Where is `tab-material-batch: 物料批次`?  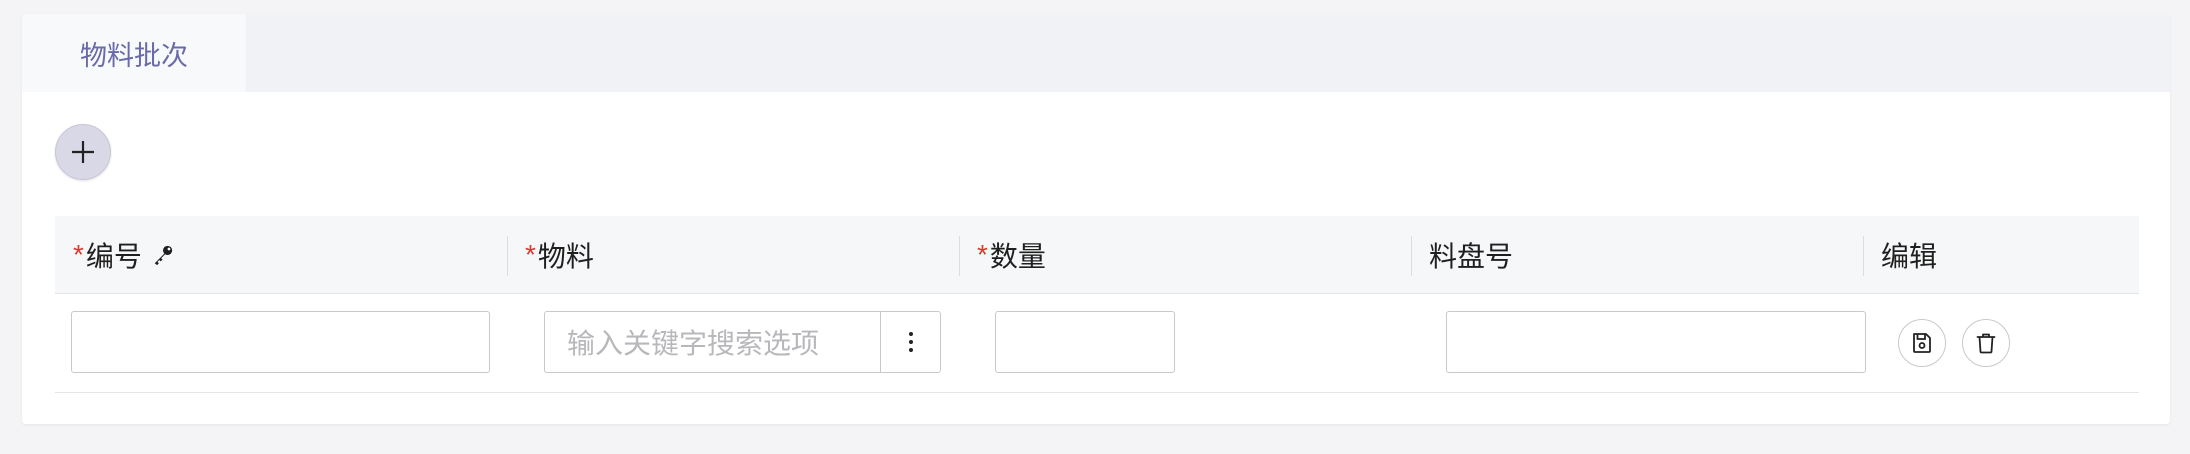
tab-material-batch: 物料批次 is located at coordinates (134, 53).